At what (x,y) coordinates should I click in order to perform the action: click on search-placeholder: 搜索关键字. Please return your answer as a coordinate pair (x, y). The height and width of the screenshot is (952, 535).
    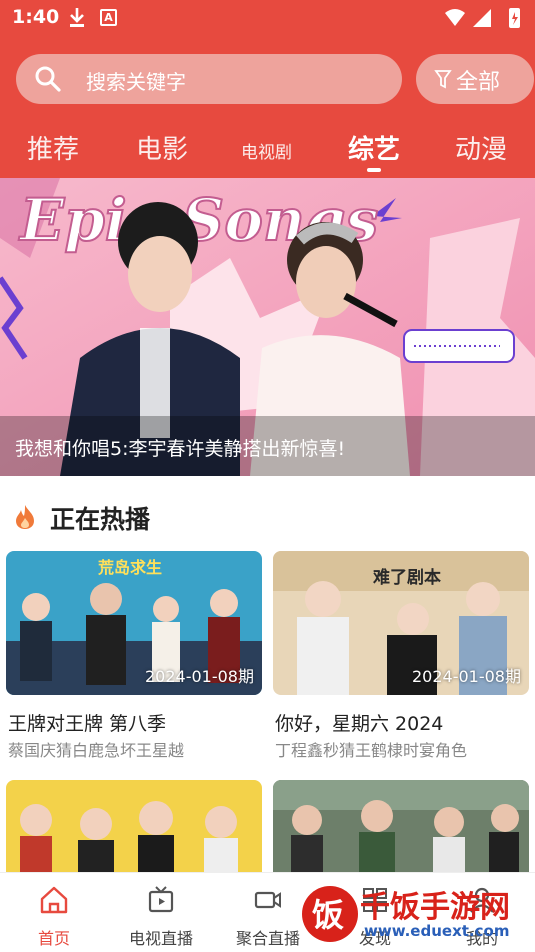
    Looking at the image, I should click on (136, 82).